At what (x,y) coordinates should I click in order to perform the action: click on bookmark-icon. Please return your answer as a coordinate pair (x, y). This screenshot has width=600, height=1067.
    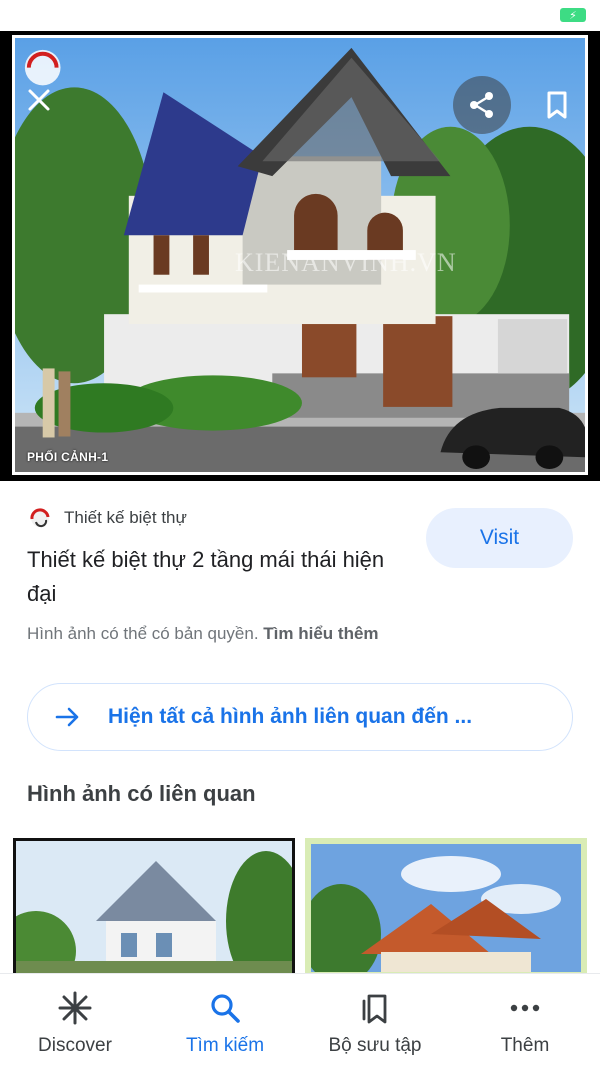
    Looking at the image, I should click on (557, 105).